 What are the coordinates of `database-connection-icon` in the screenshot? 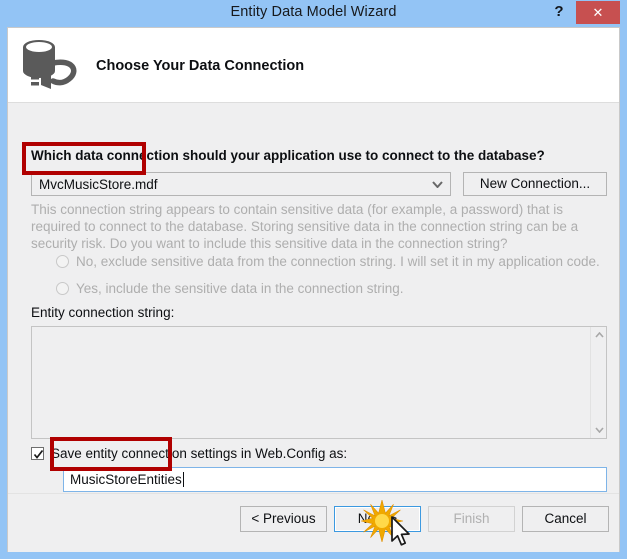 It's located at (52, 66).